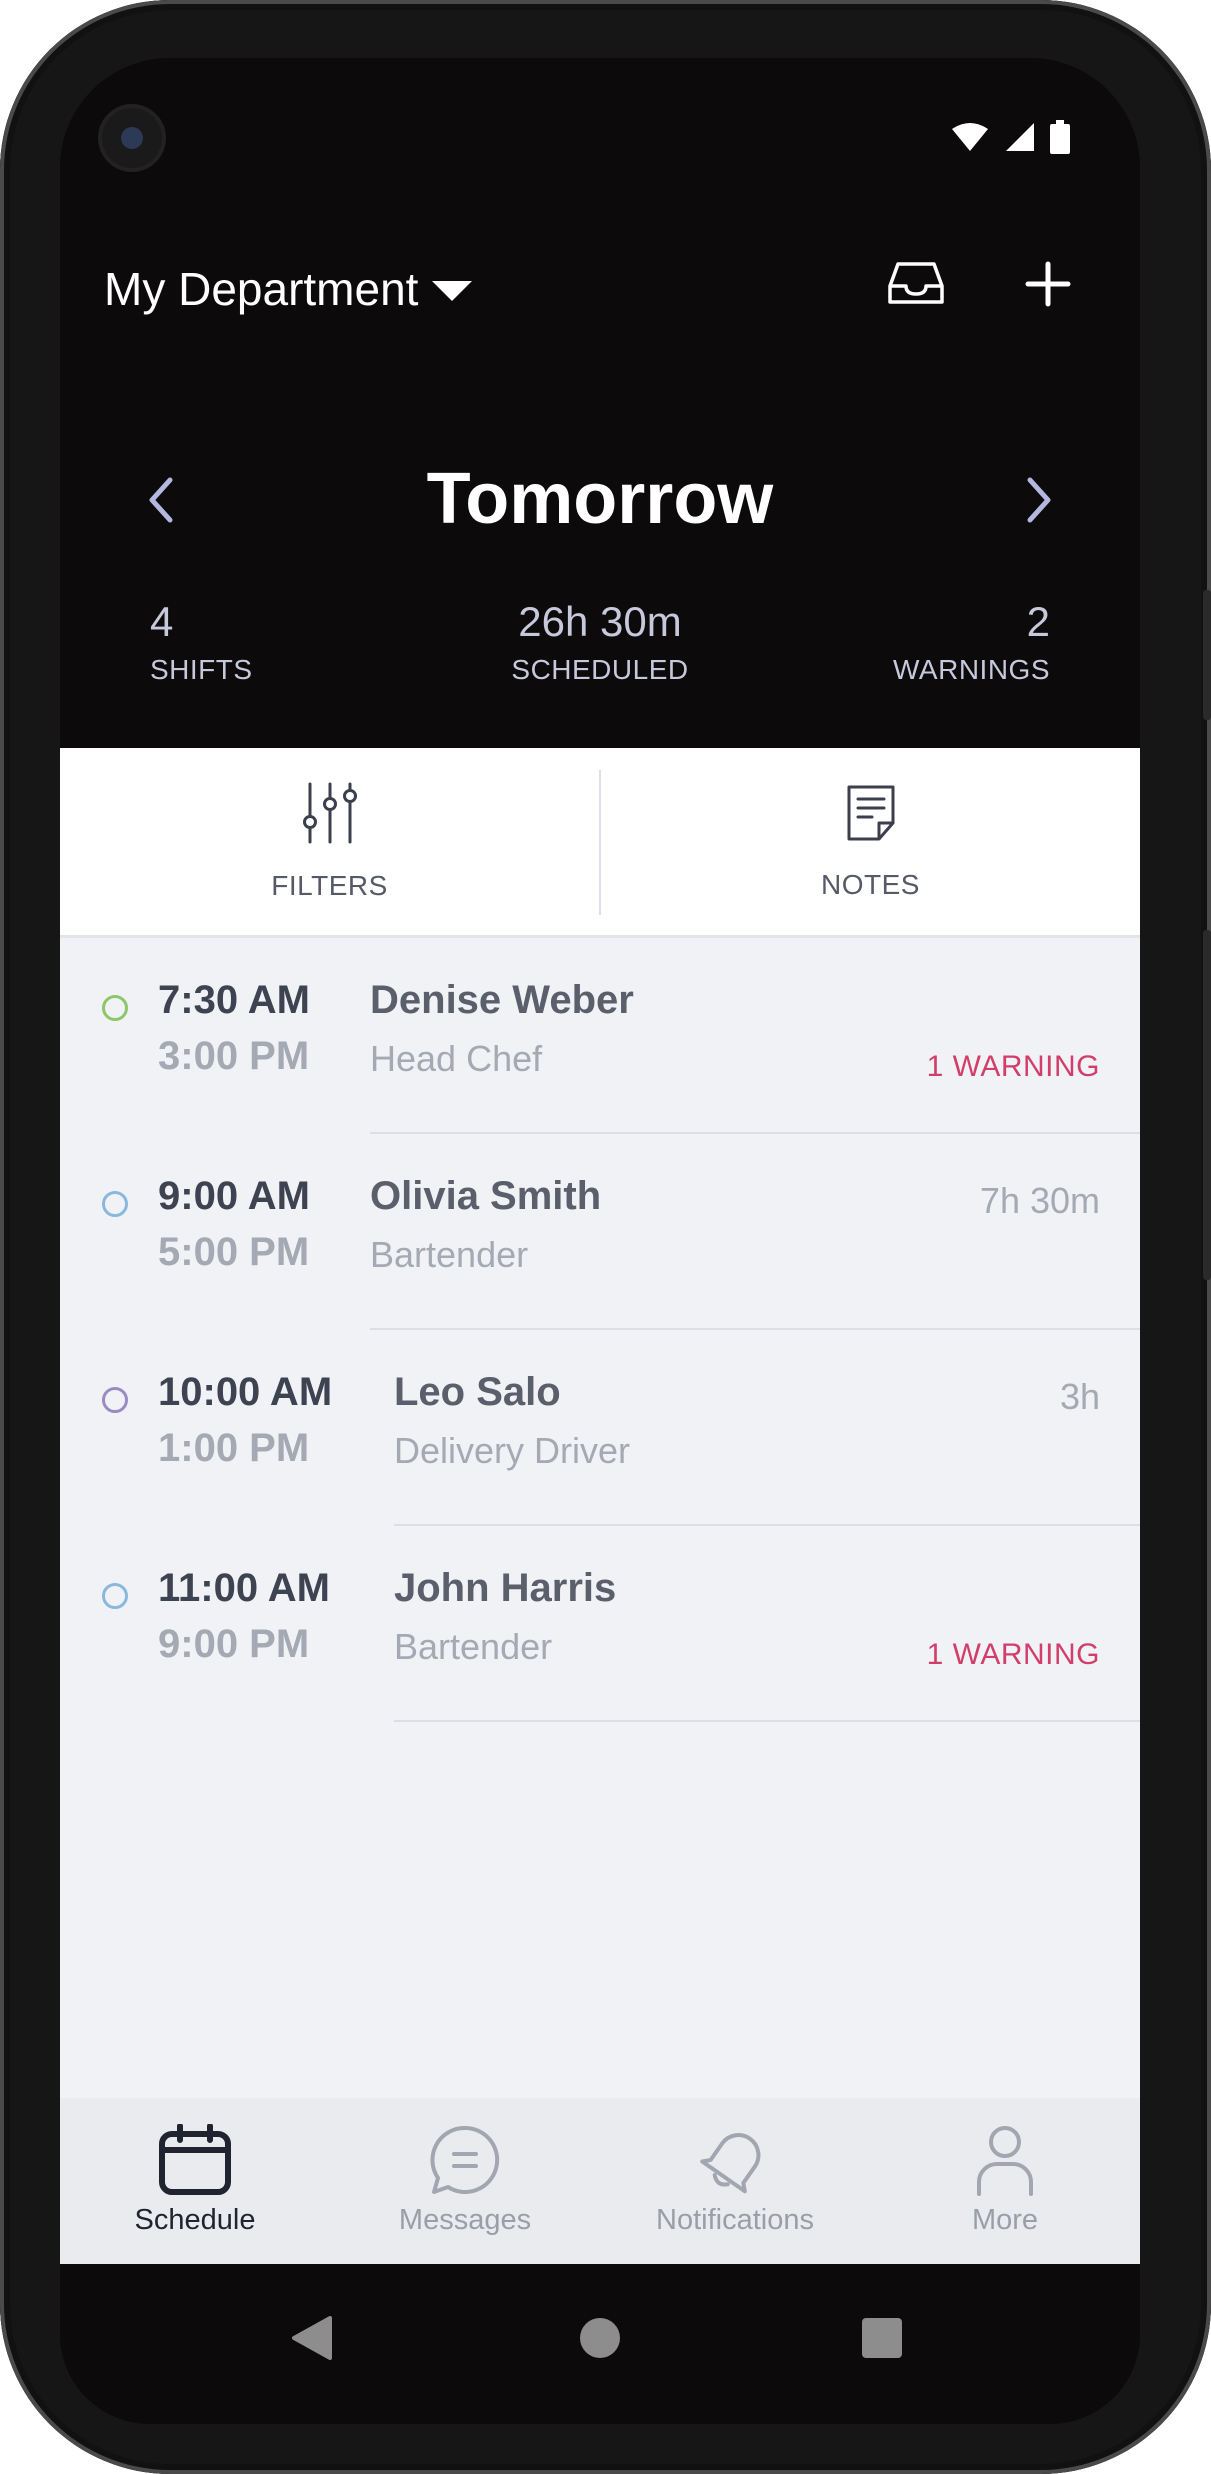 This screenshot has height=2474, width=1211. What do you see at coordinates (1060, 137) in the screenshot?
I see `battery-icon` at bounding box center [1060, 137].